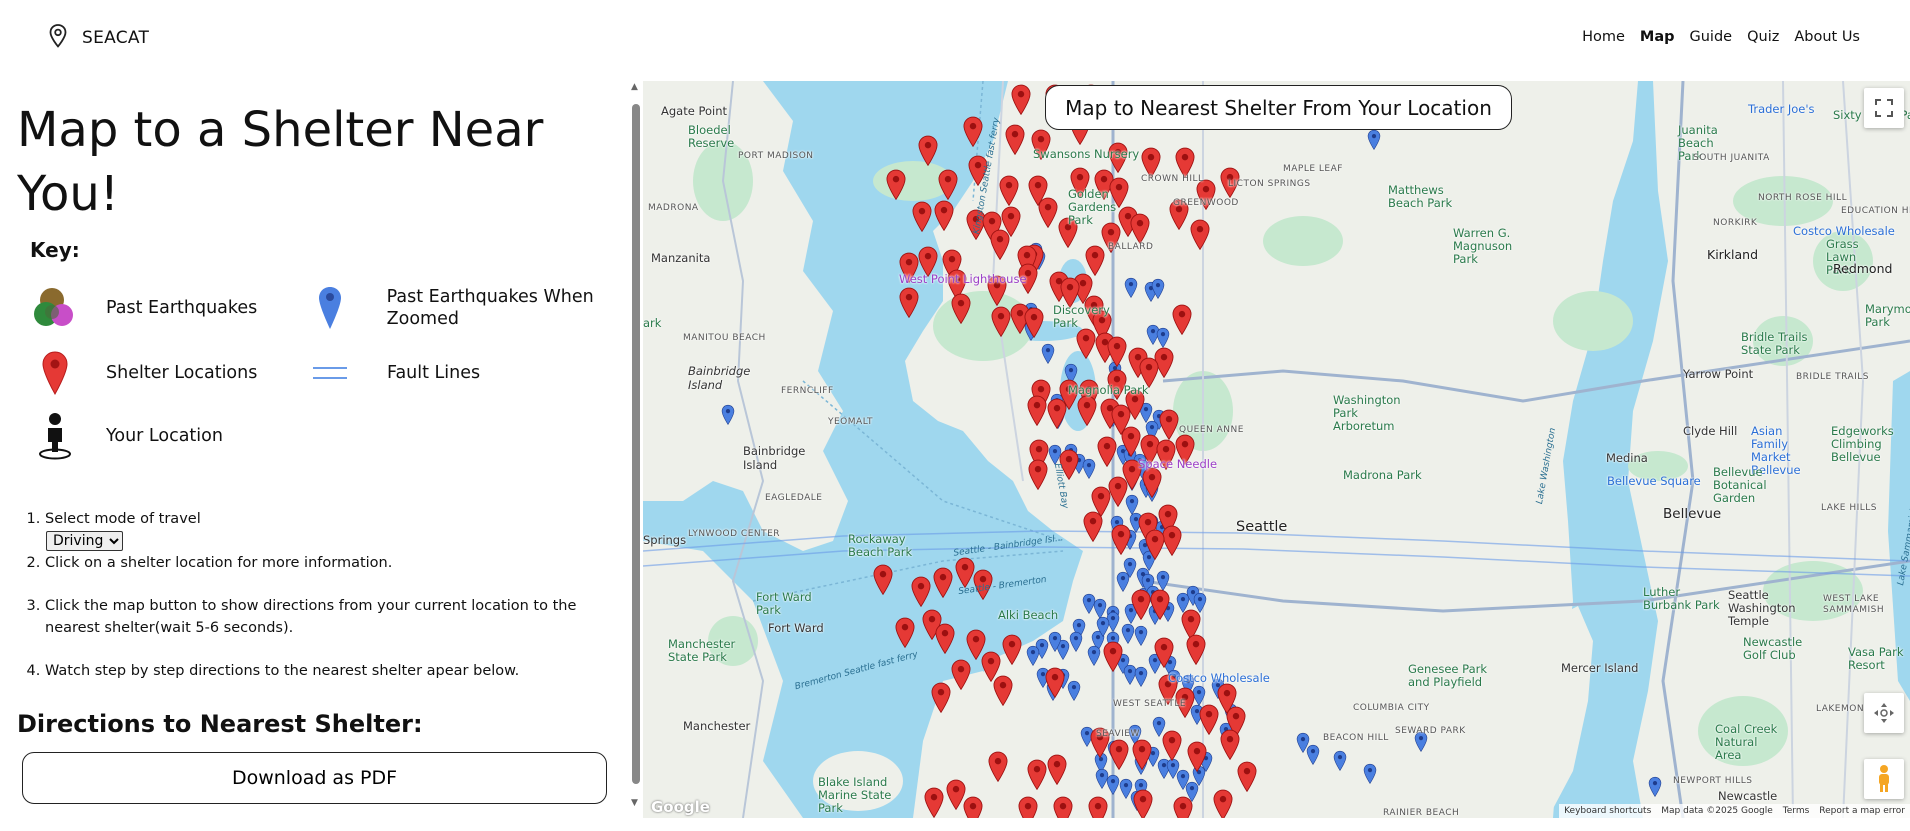 This screenshot has width=1910, height=831. What do you see at coordinates (1657, 37) in the screenshot?
I see `nav-map: Map` at bounding box center [1657, 37].